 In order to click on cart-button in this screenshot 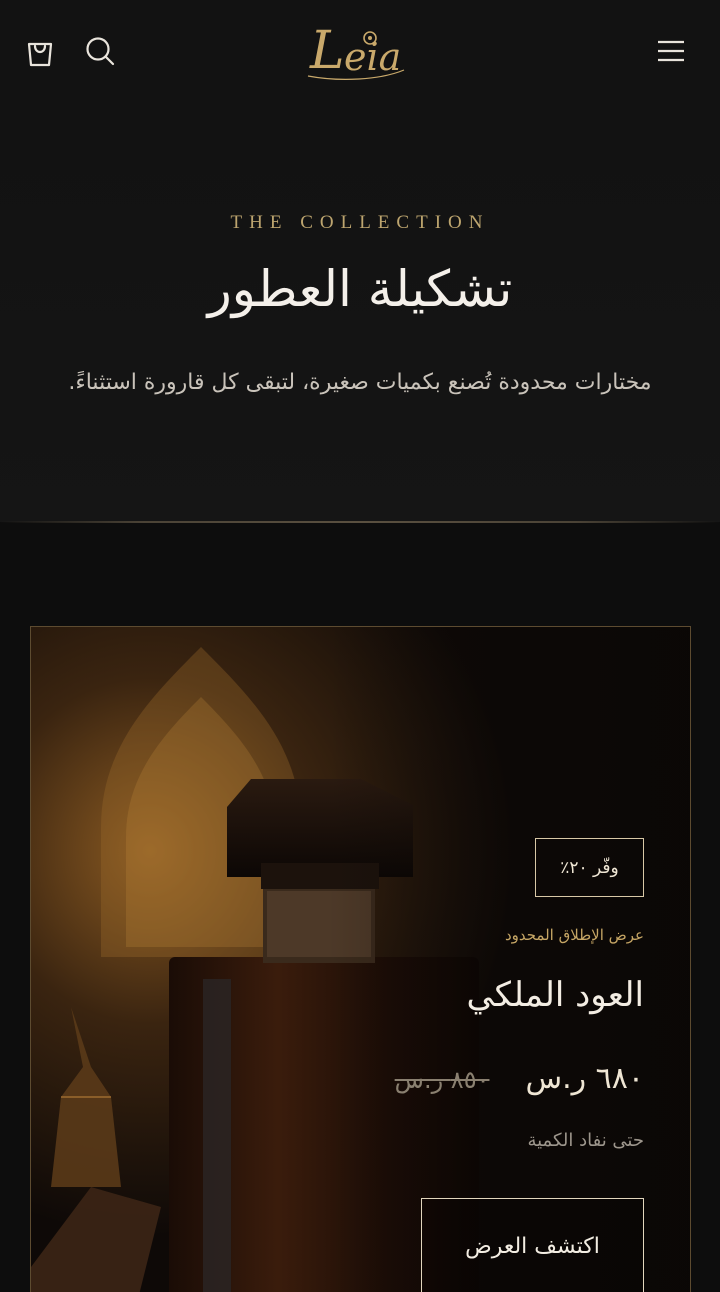, I will do `click(40, 51)`.